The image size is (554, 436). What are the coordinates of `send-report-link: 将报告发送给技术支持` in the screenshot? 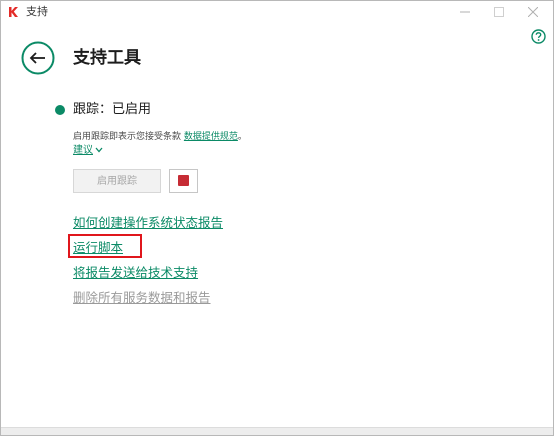 It's located at (135, 272).